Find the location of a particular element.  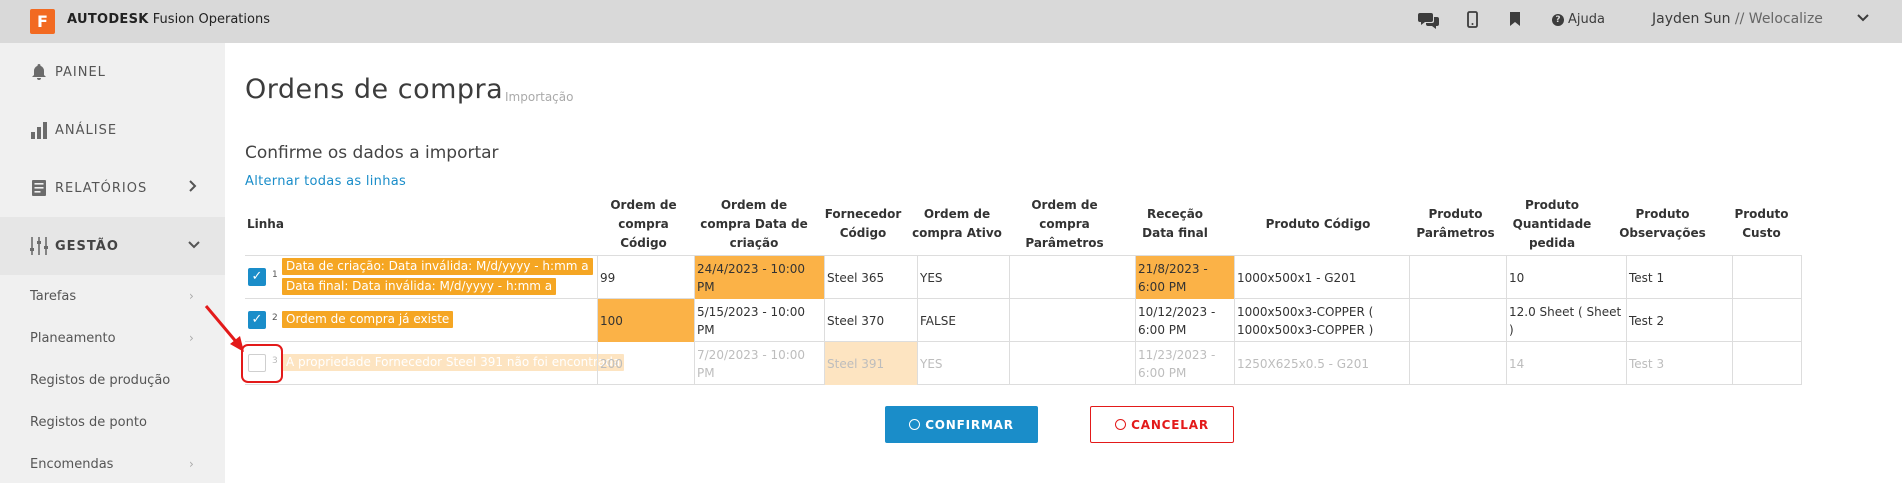

sidebar-item-registos-ponto: Registos de ponto is located at coordinates (112, 422).